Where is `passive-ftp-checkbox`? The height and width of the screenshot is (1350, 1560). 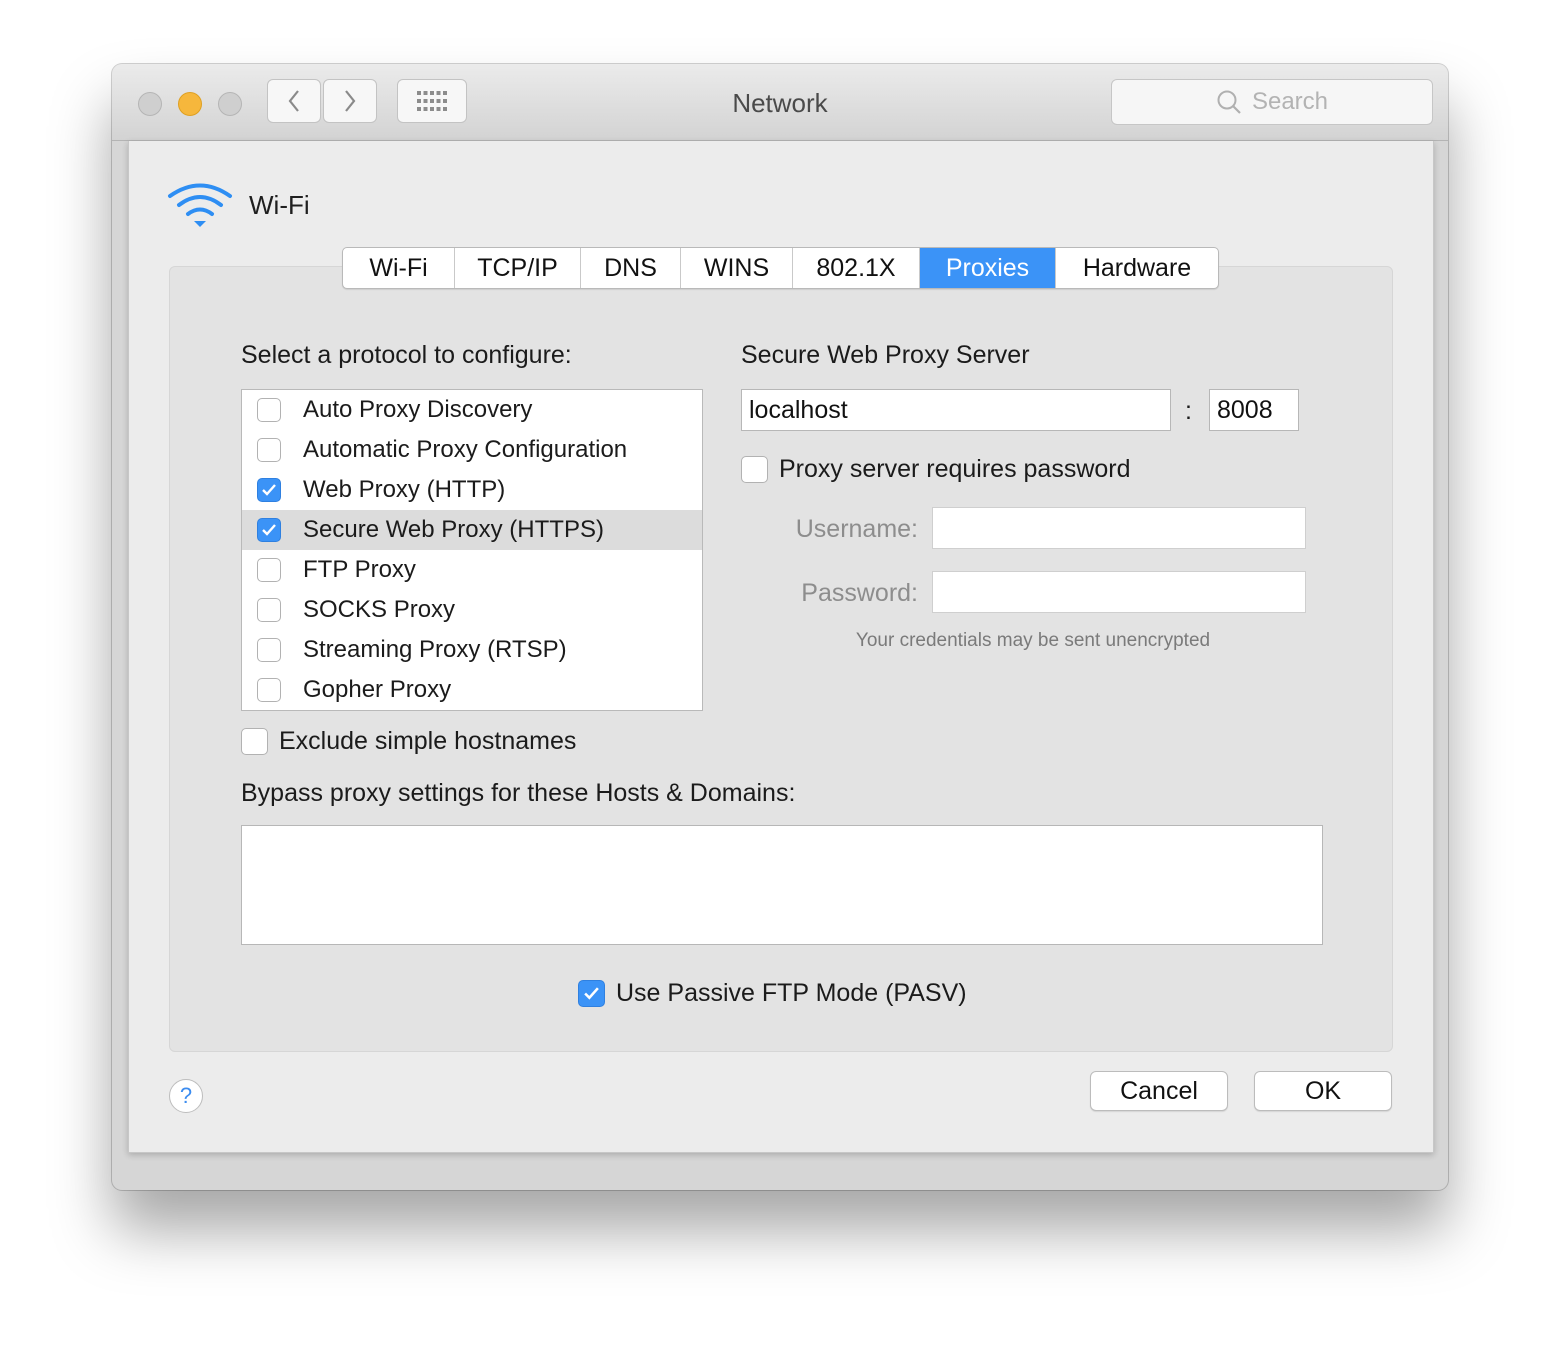 passive-ftp-checkbox is located at coordinates (591, 993).